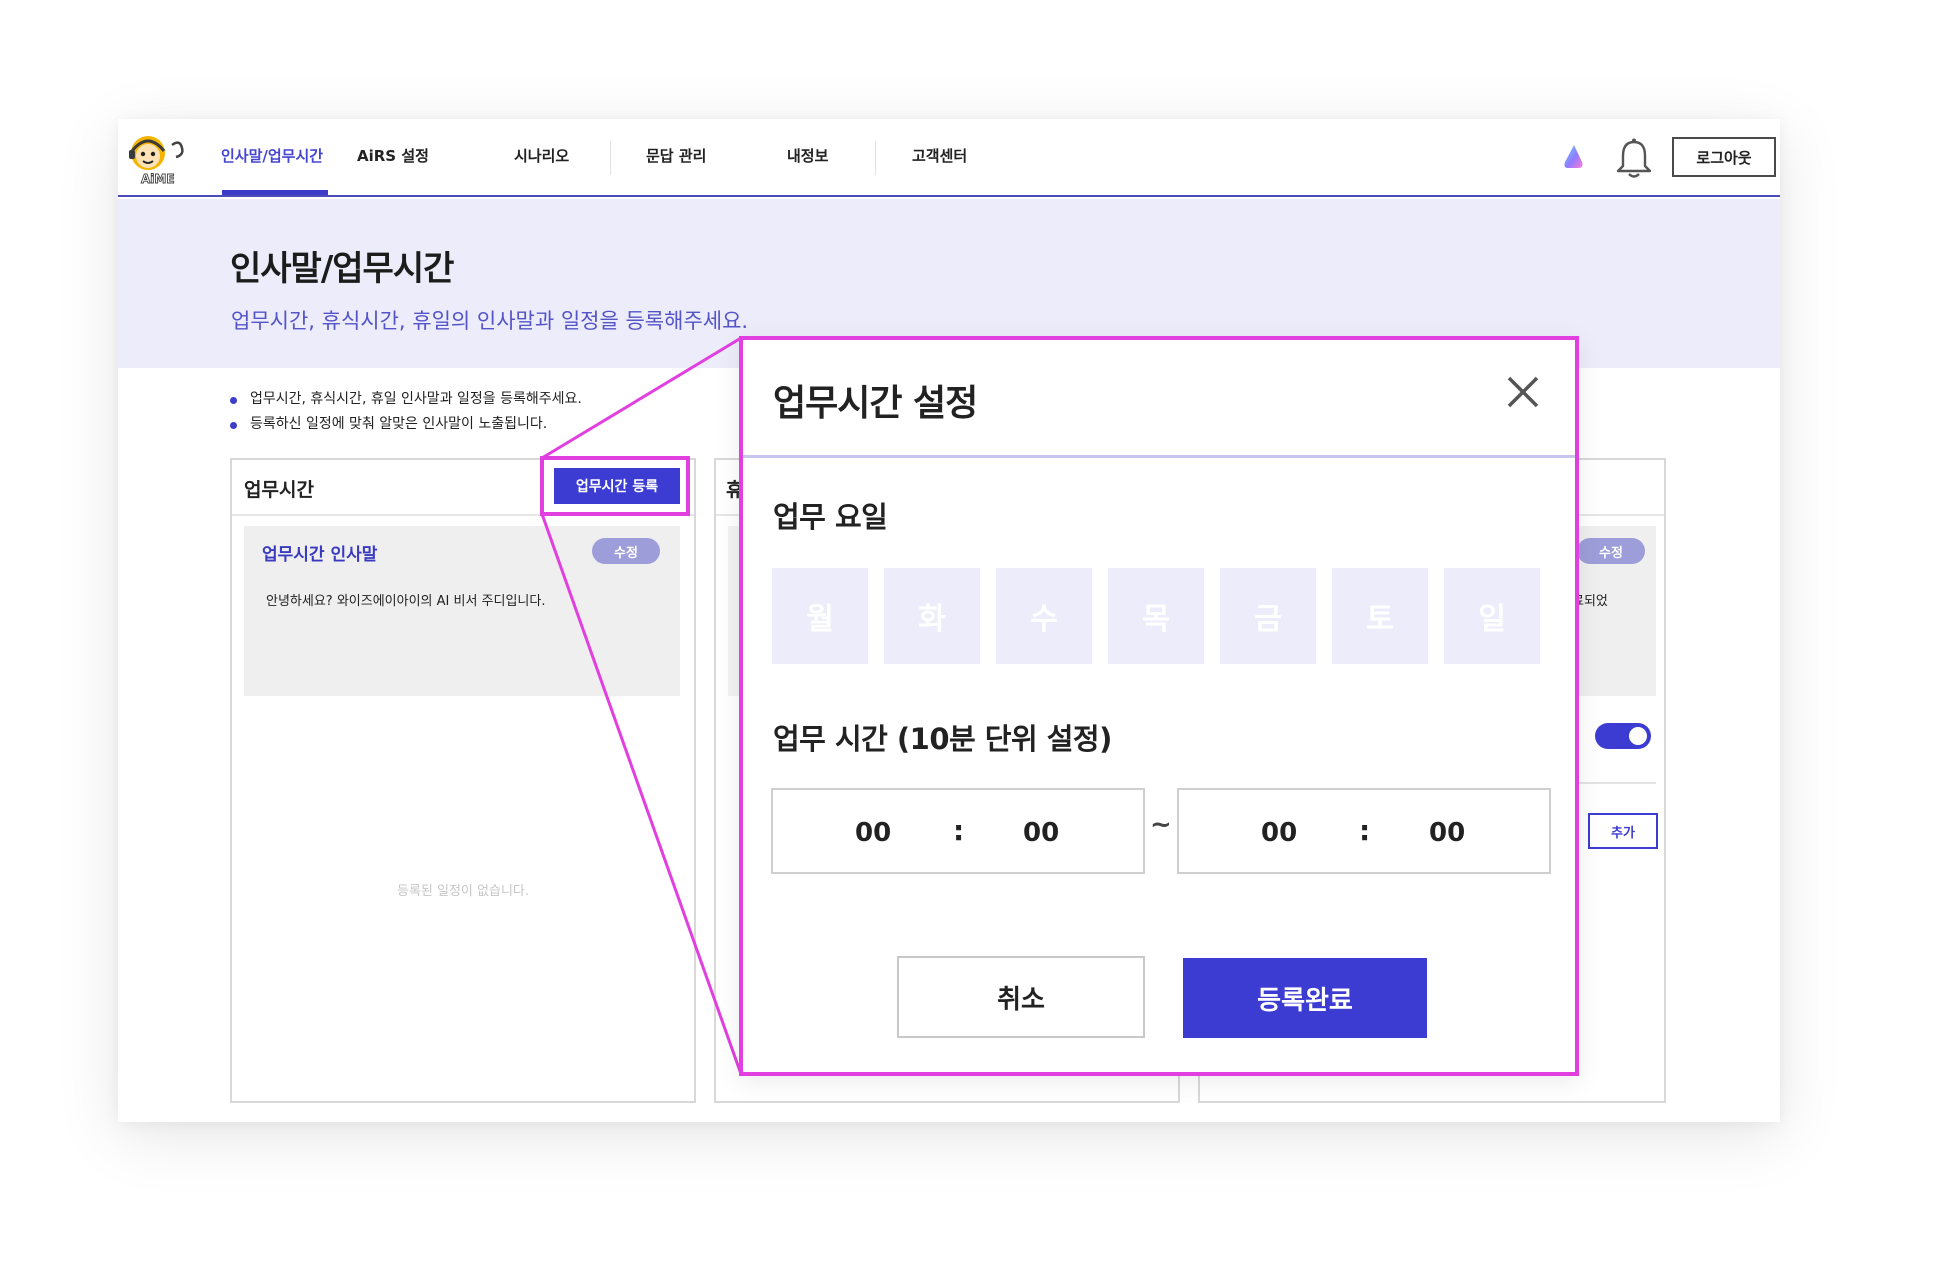 The image size is (1935, 1272). What do you see at coordinates (541, 155) in the screenshot?
I see `tab-scenario: 시나리오` at bounding box center [541, 155].